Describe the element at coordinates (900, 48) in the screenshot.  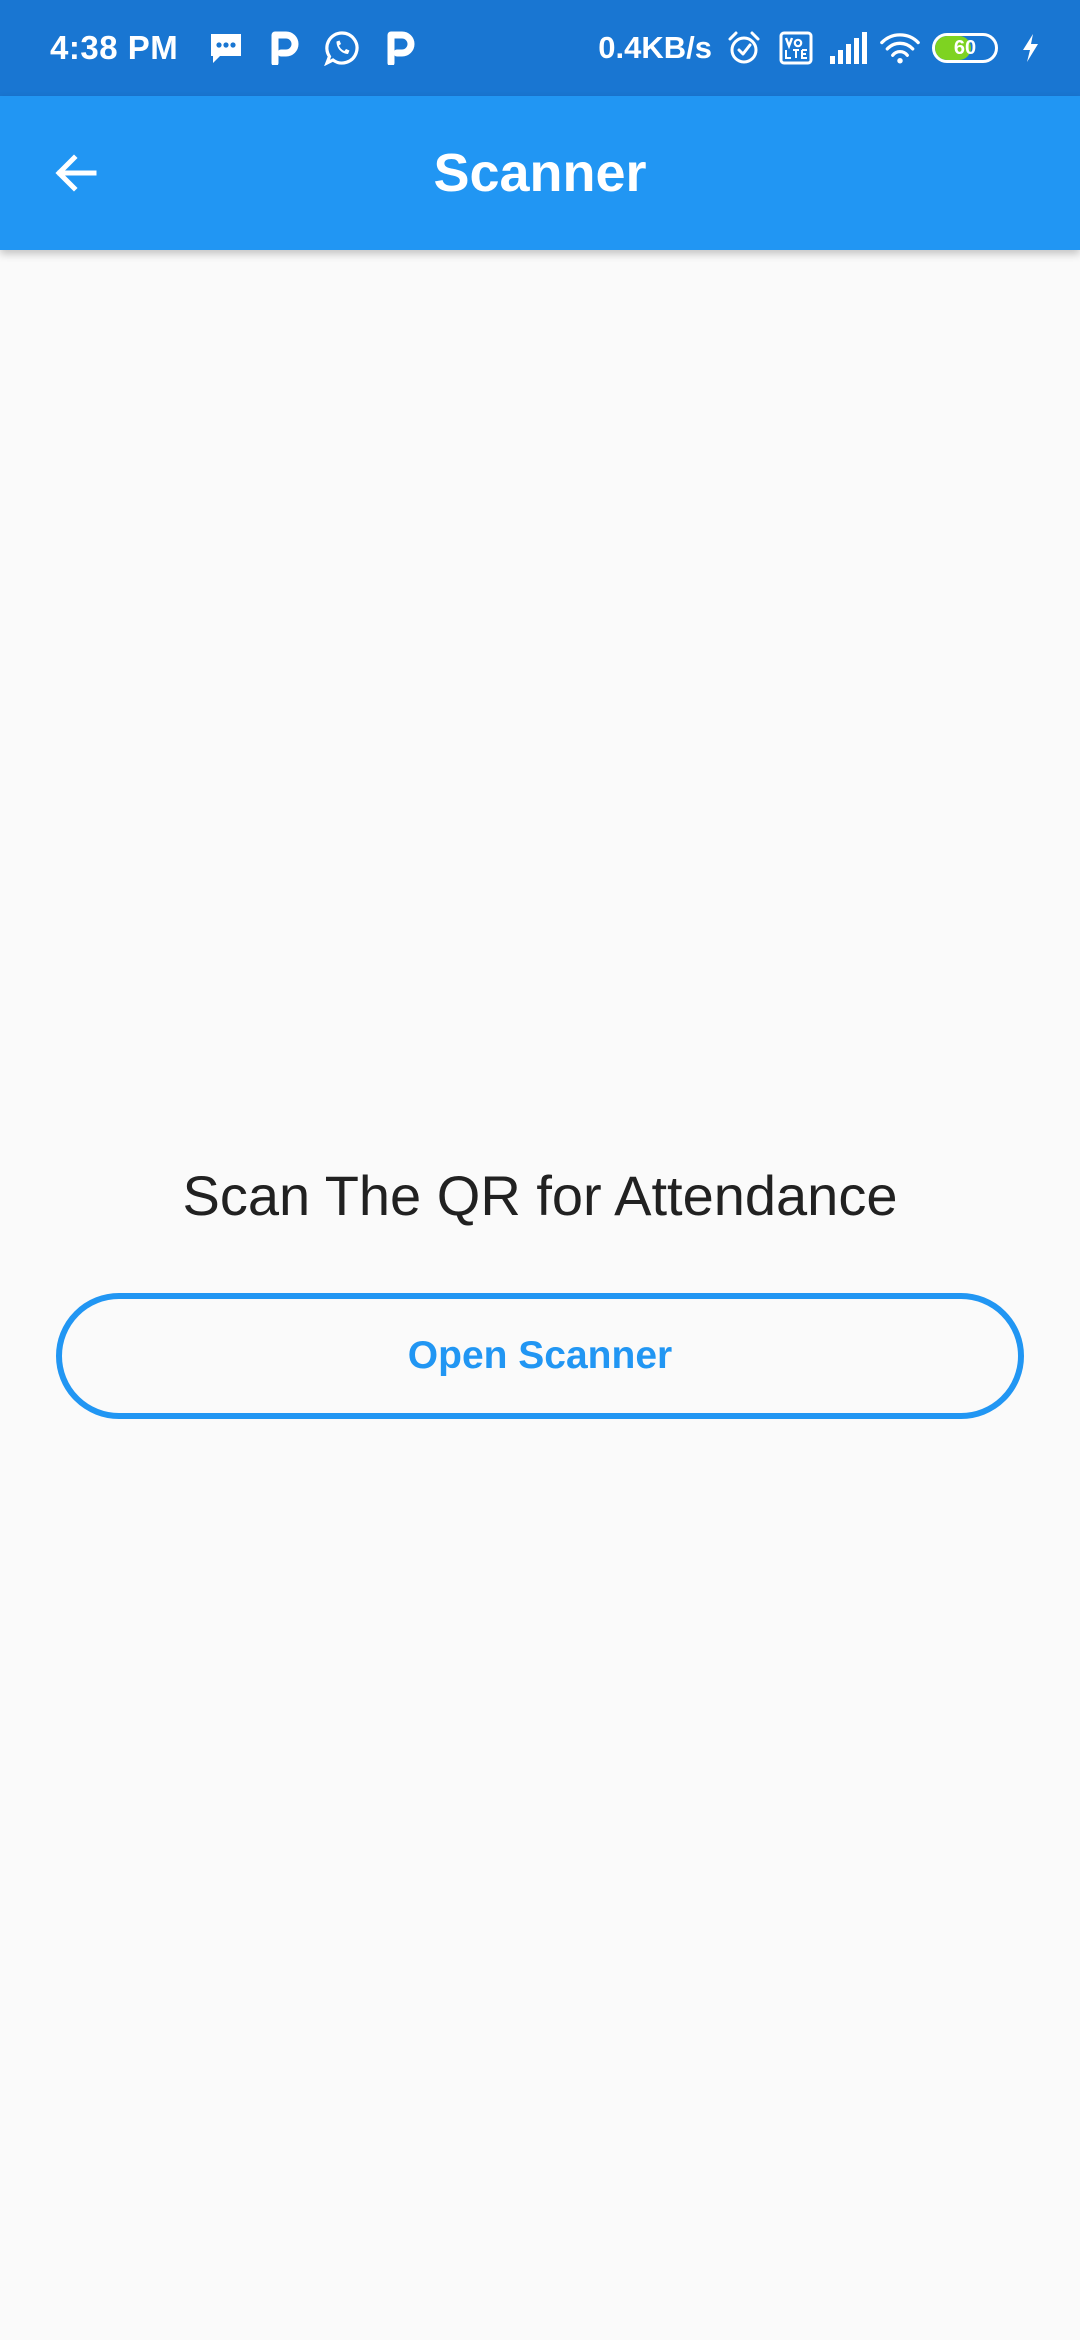
I see `wifi-icon` at that location.